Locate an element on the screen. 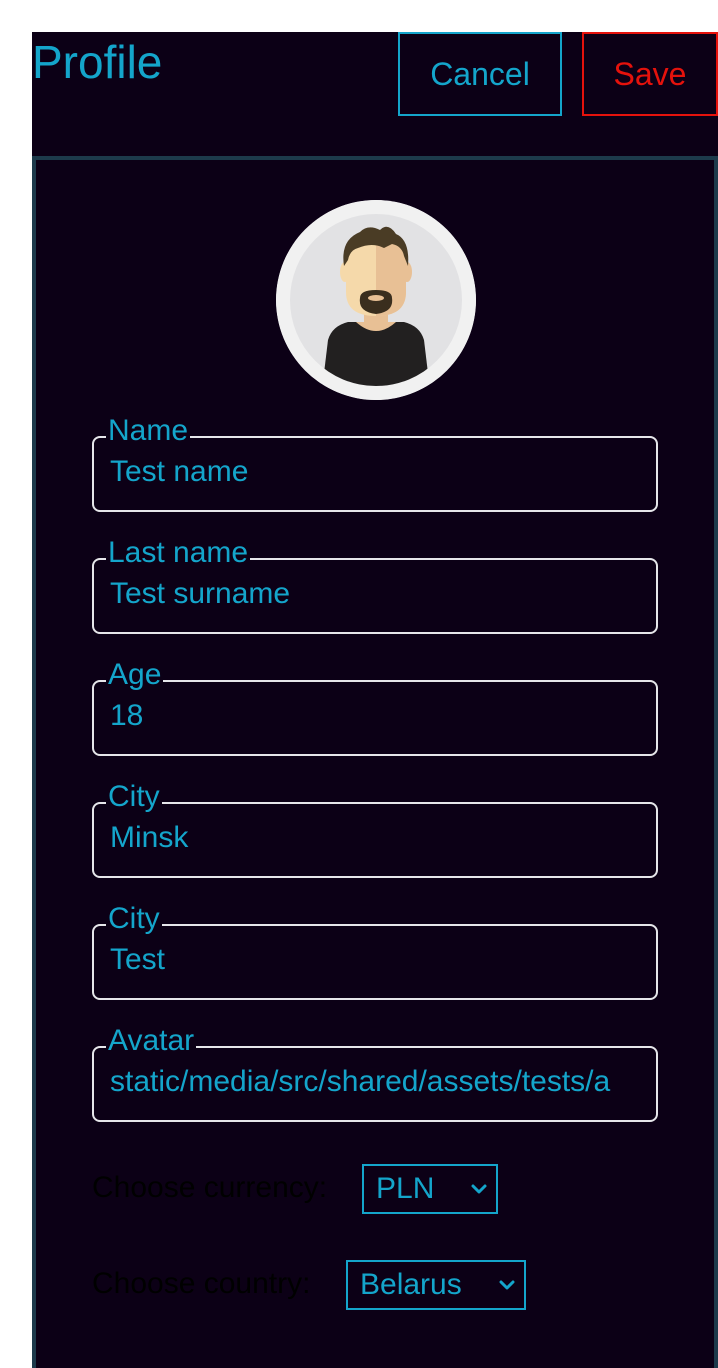  name-field: Name is located at coordinates (375, 463).